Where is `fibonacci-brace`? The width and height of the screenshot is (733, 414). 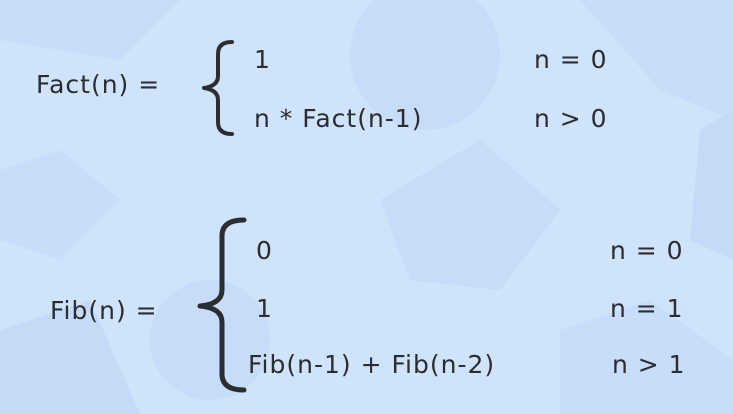
fibonacci-brace is located at coordinates (222, 305).